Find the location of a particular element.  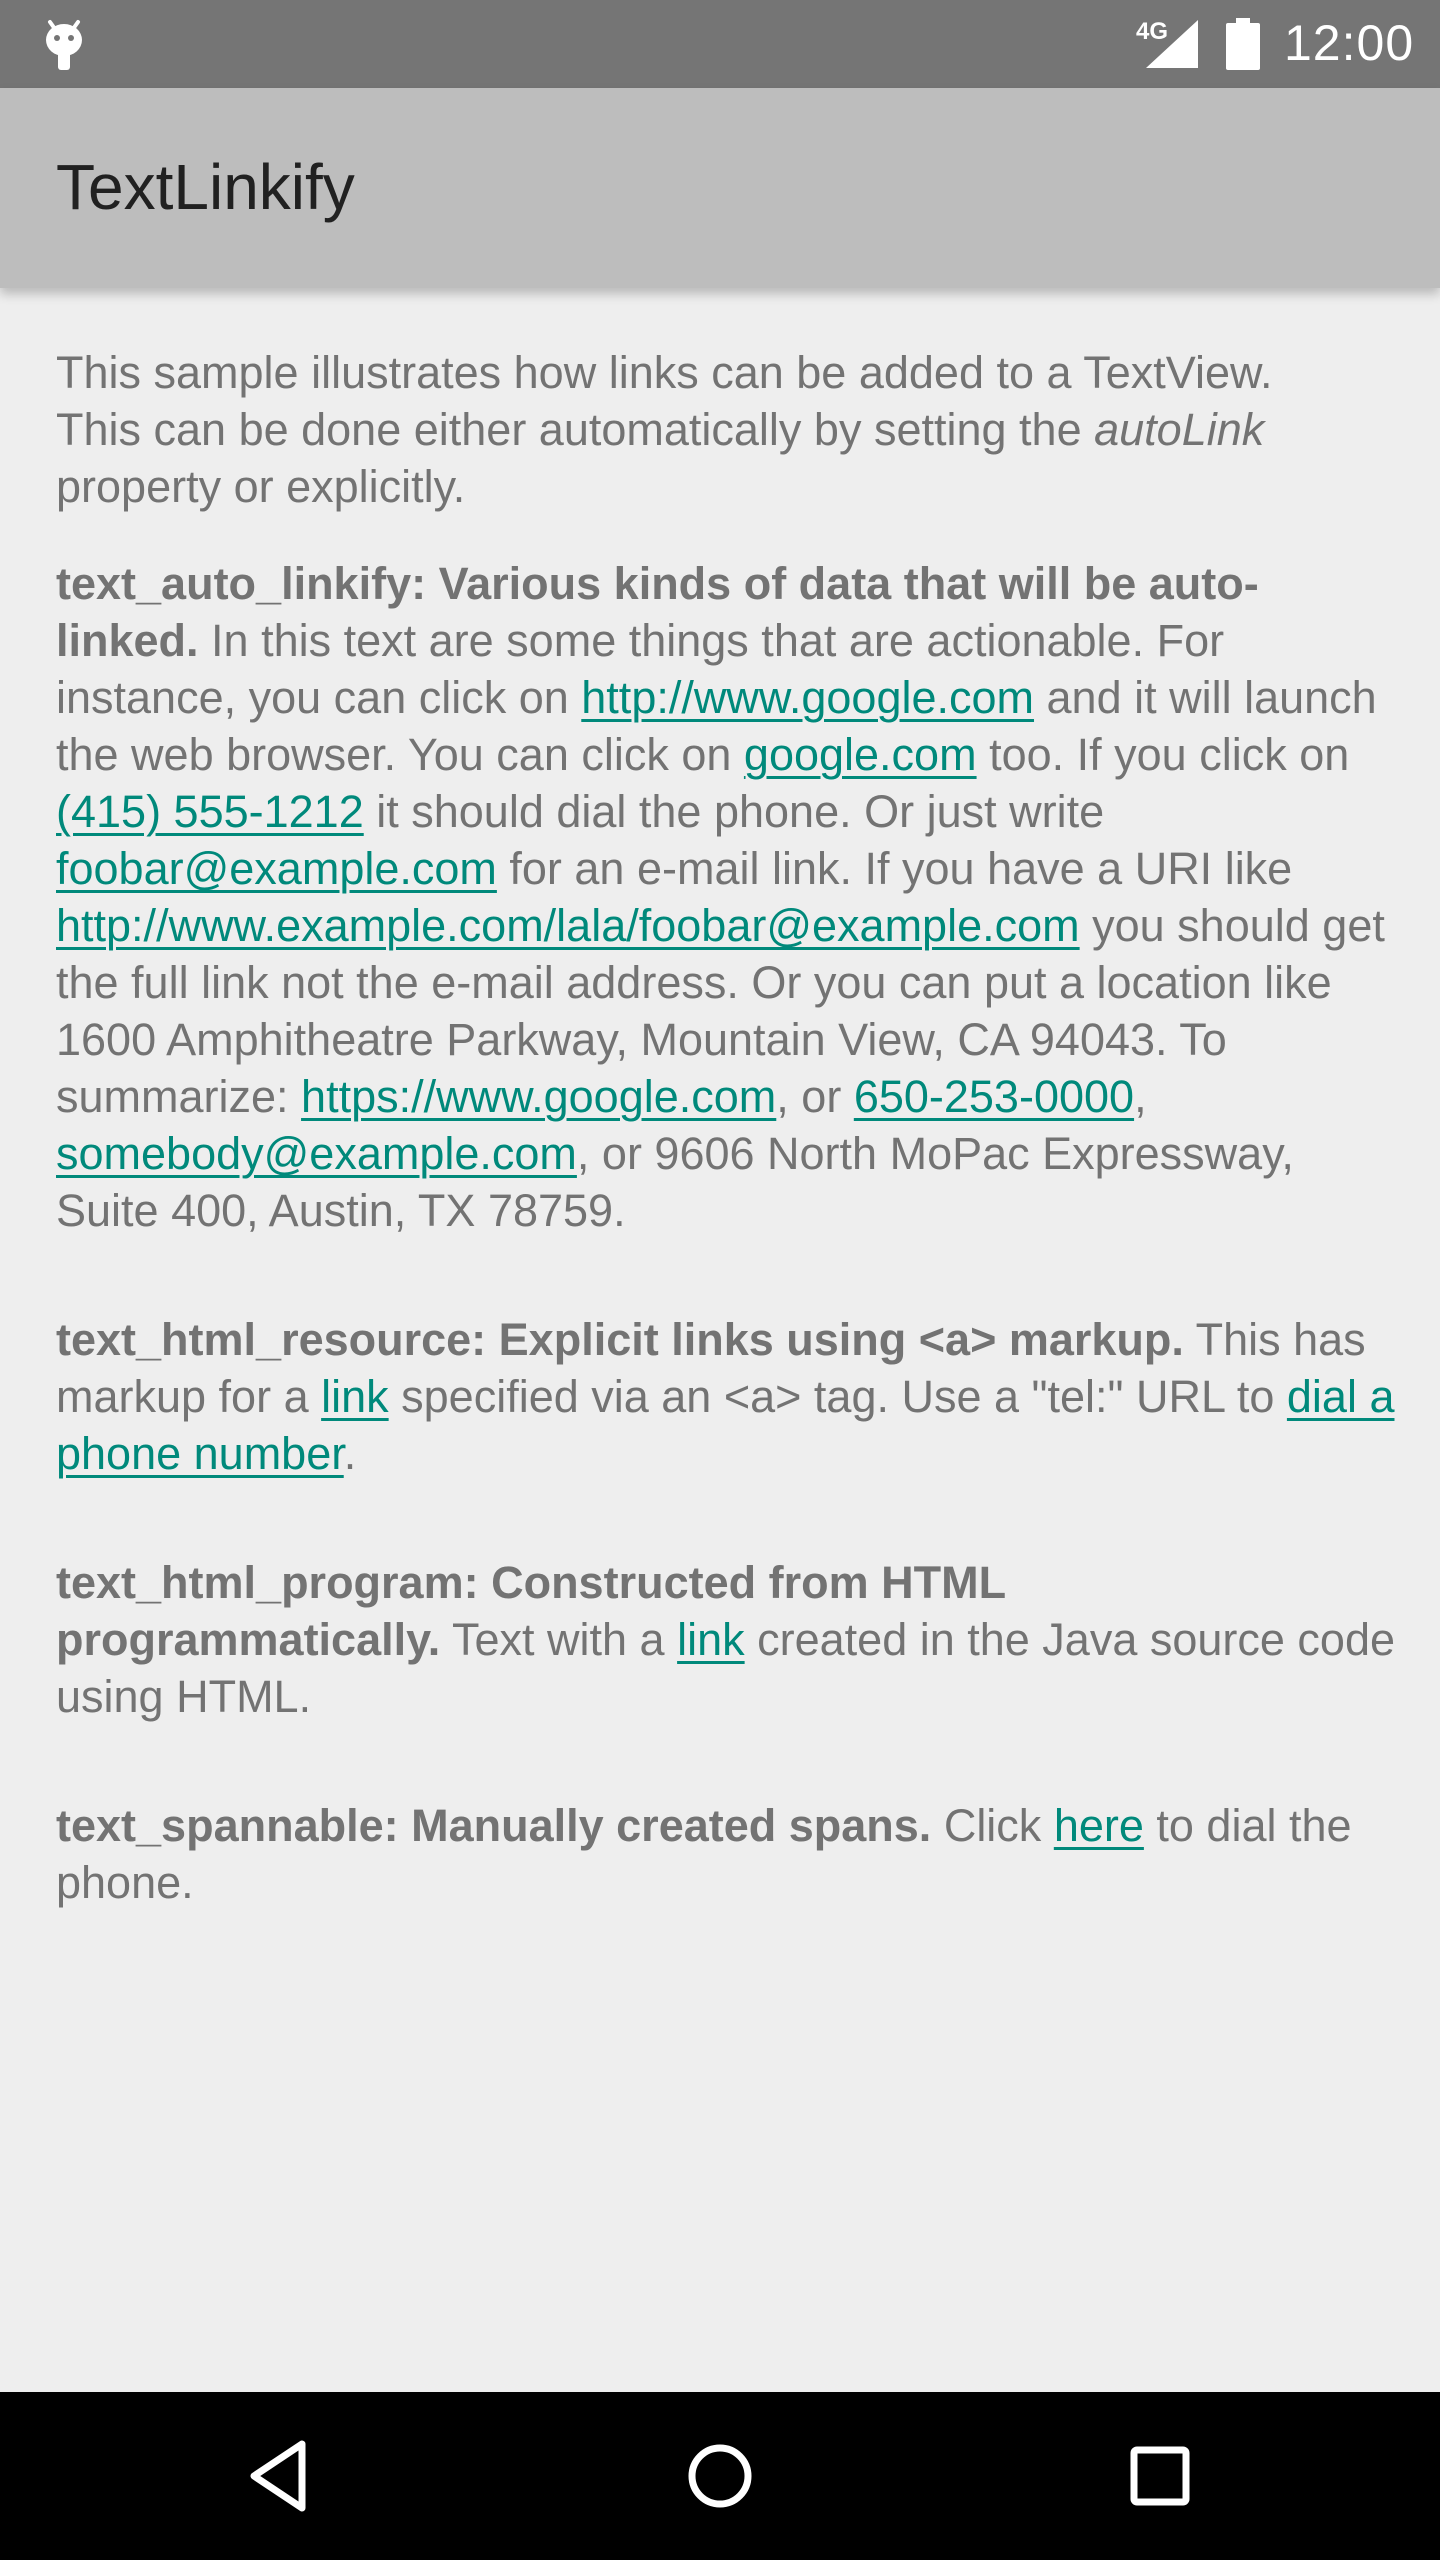

recents-icon is located at coordinates (1160, 2476).